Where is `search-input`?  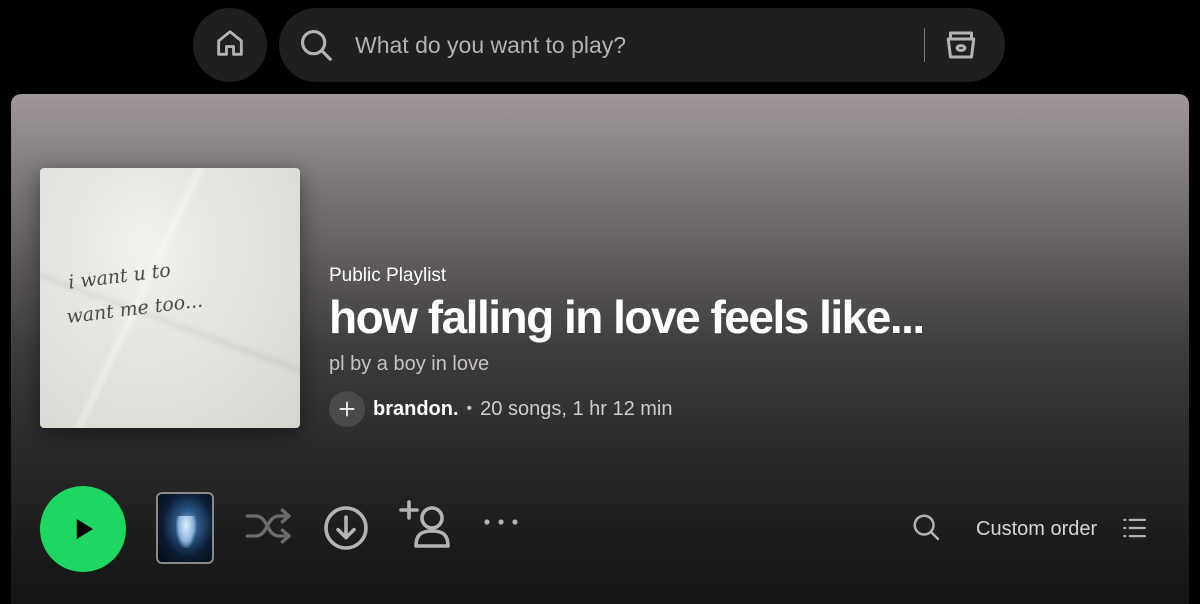
search-input is located at coordinates (639, 45).